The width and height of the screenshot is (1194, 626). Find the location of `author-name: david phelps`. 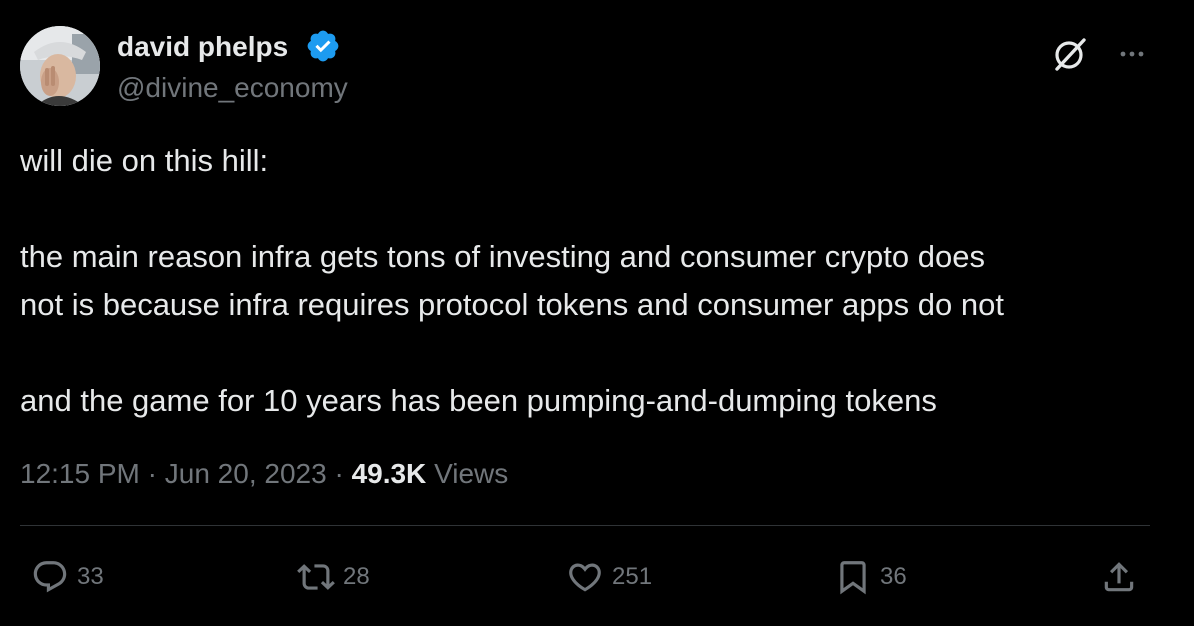

author-name: david phelps is located at coordinates (202, 47).